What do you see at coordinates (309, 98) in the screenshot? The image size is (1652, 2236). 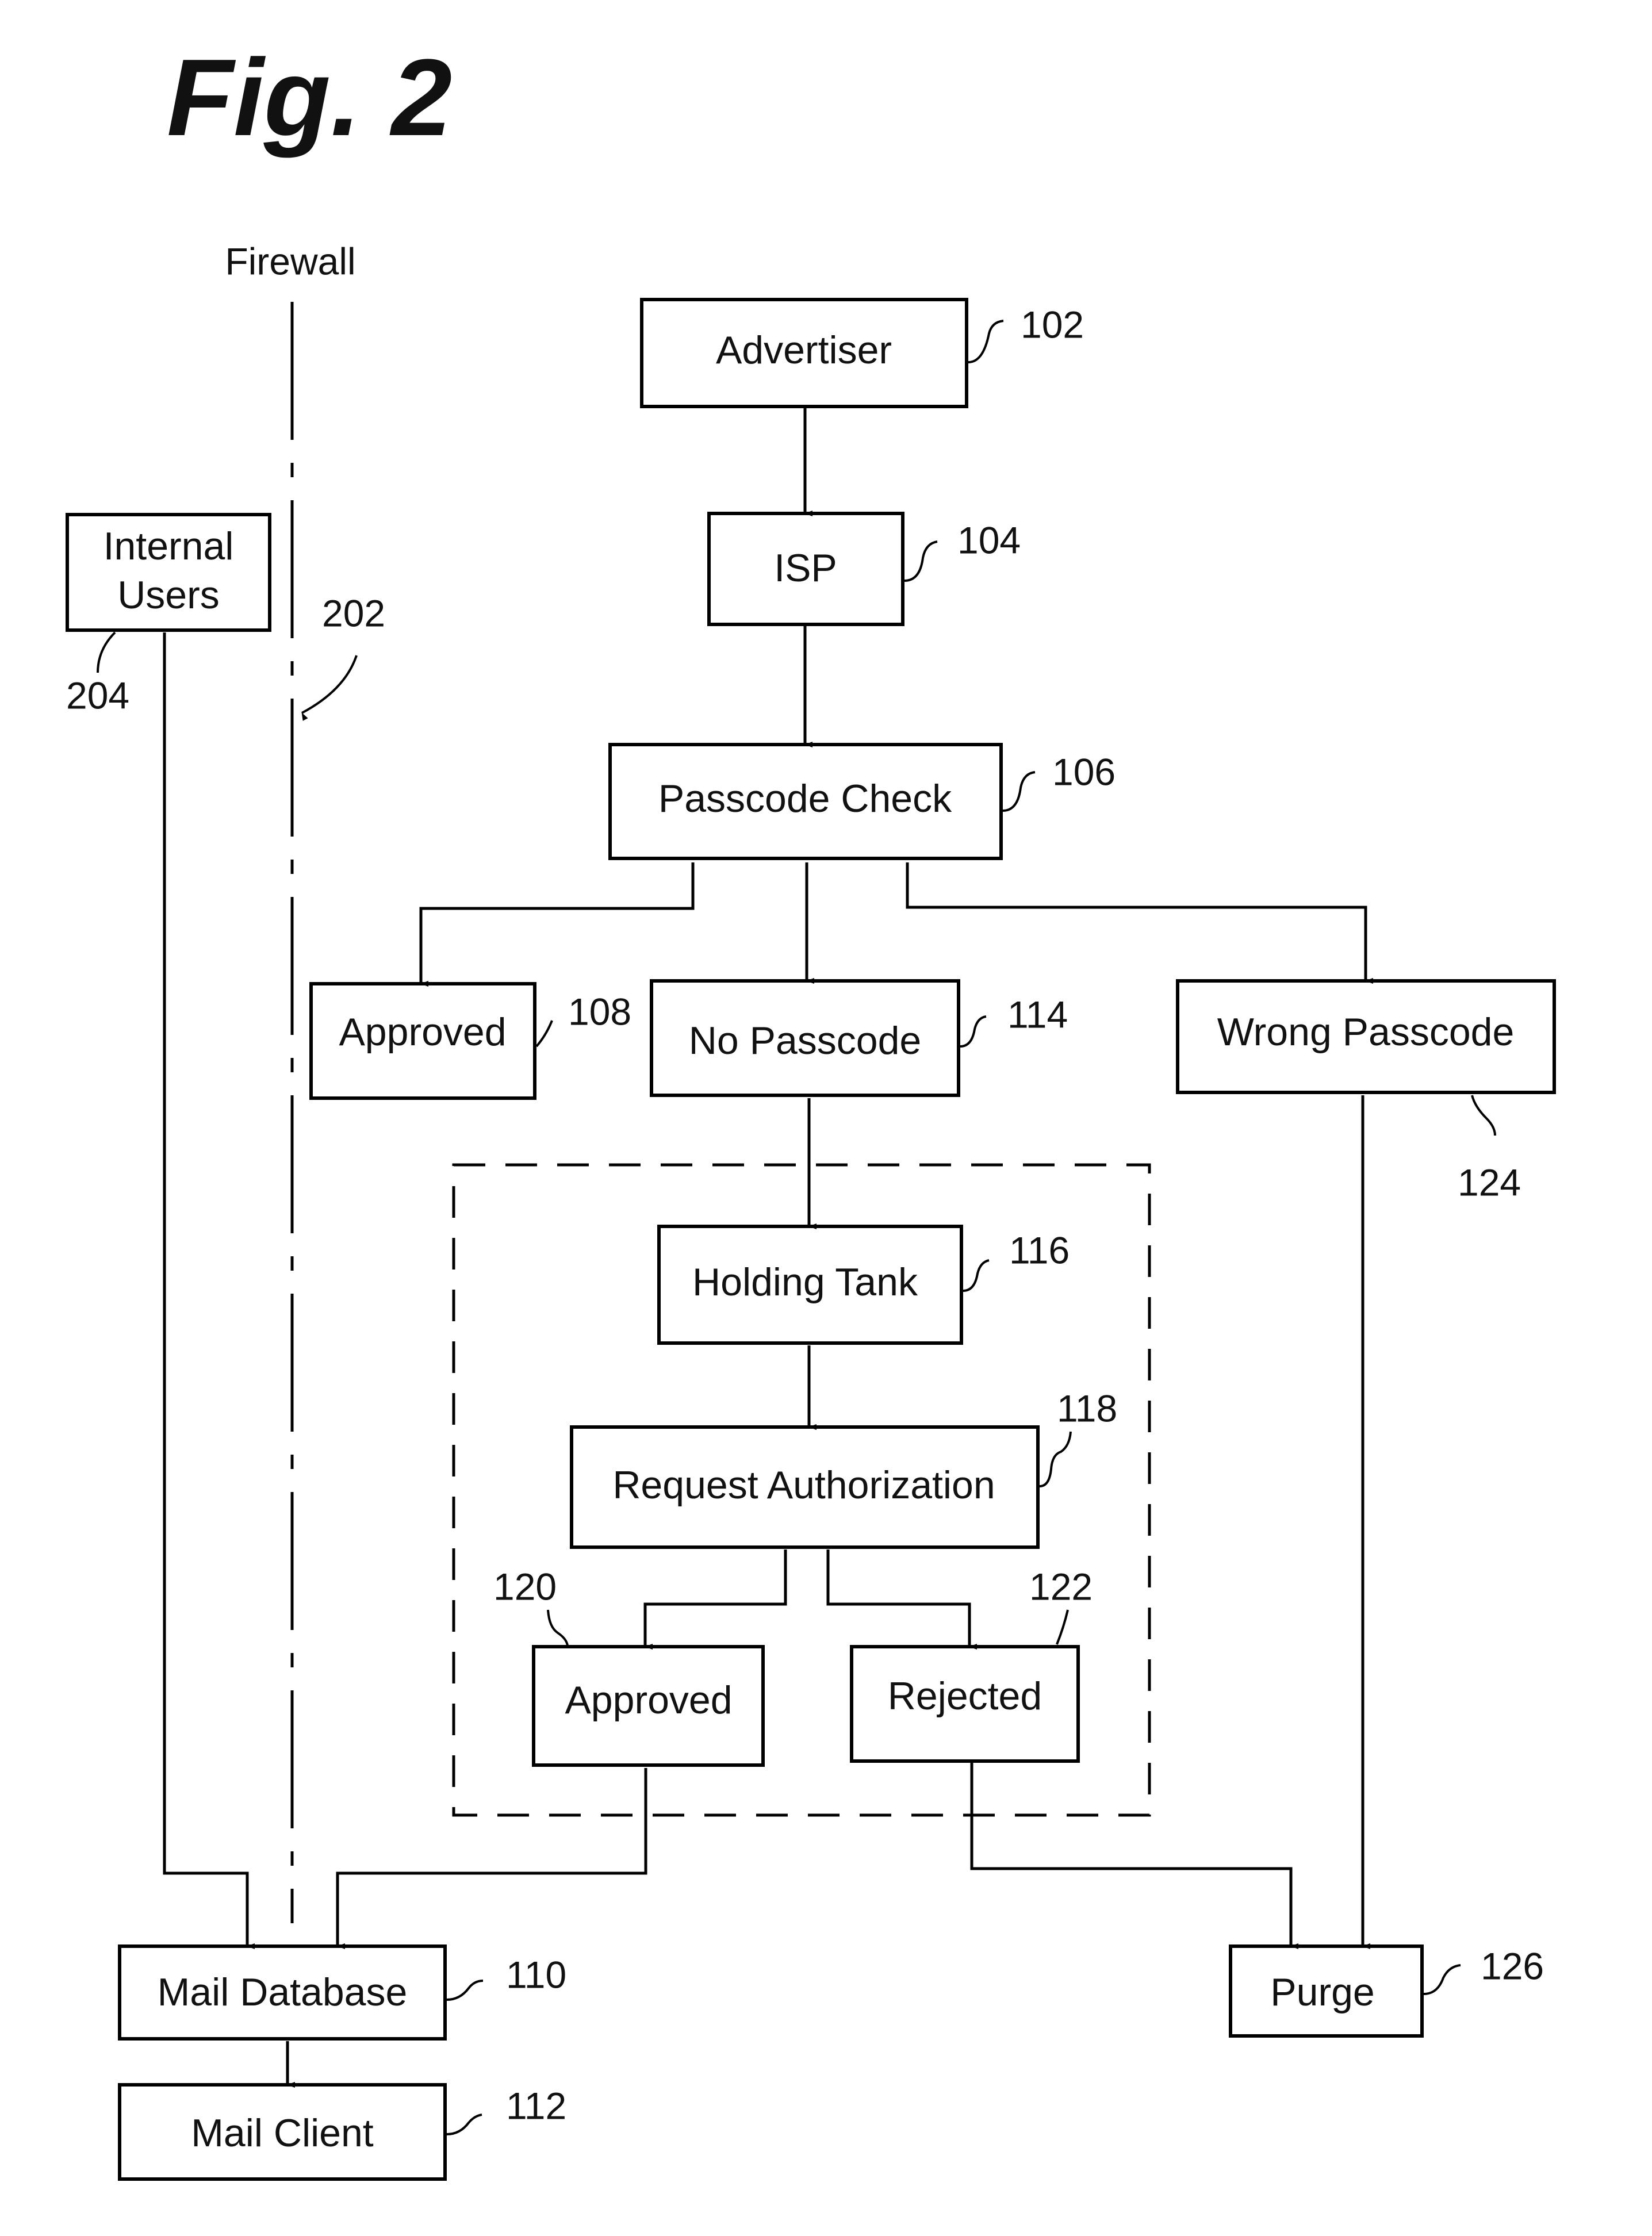 I see `figure-title: Fig. 2` at bounding box center [309, 98].